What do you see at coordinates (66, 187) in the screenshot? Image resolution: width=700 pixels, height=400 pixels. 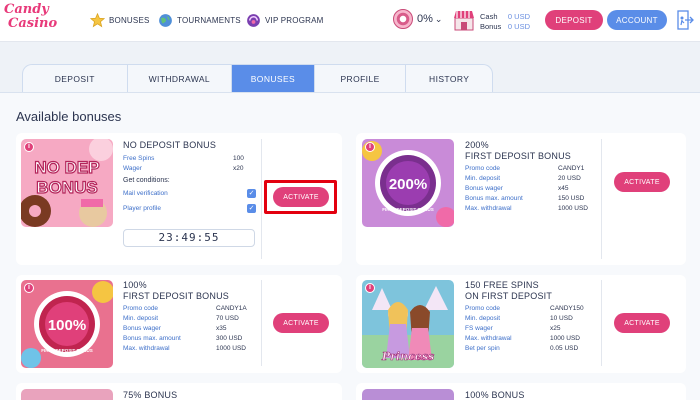 I see `svg-text: BONUS` at bounding box center [66, 187].